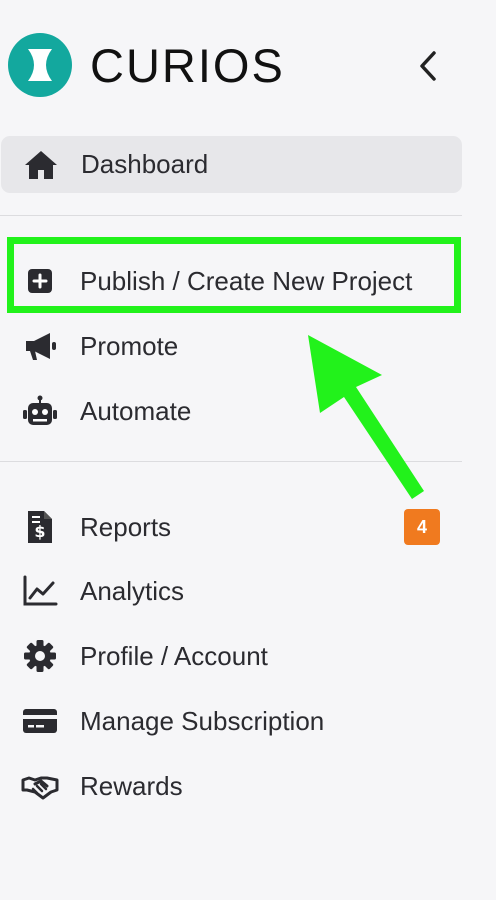  Describe the element at coordinates (231, 215) in the screenshot. I see `divider` at that location.